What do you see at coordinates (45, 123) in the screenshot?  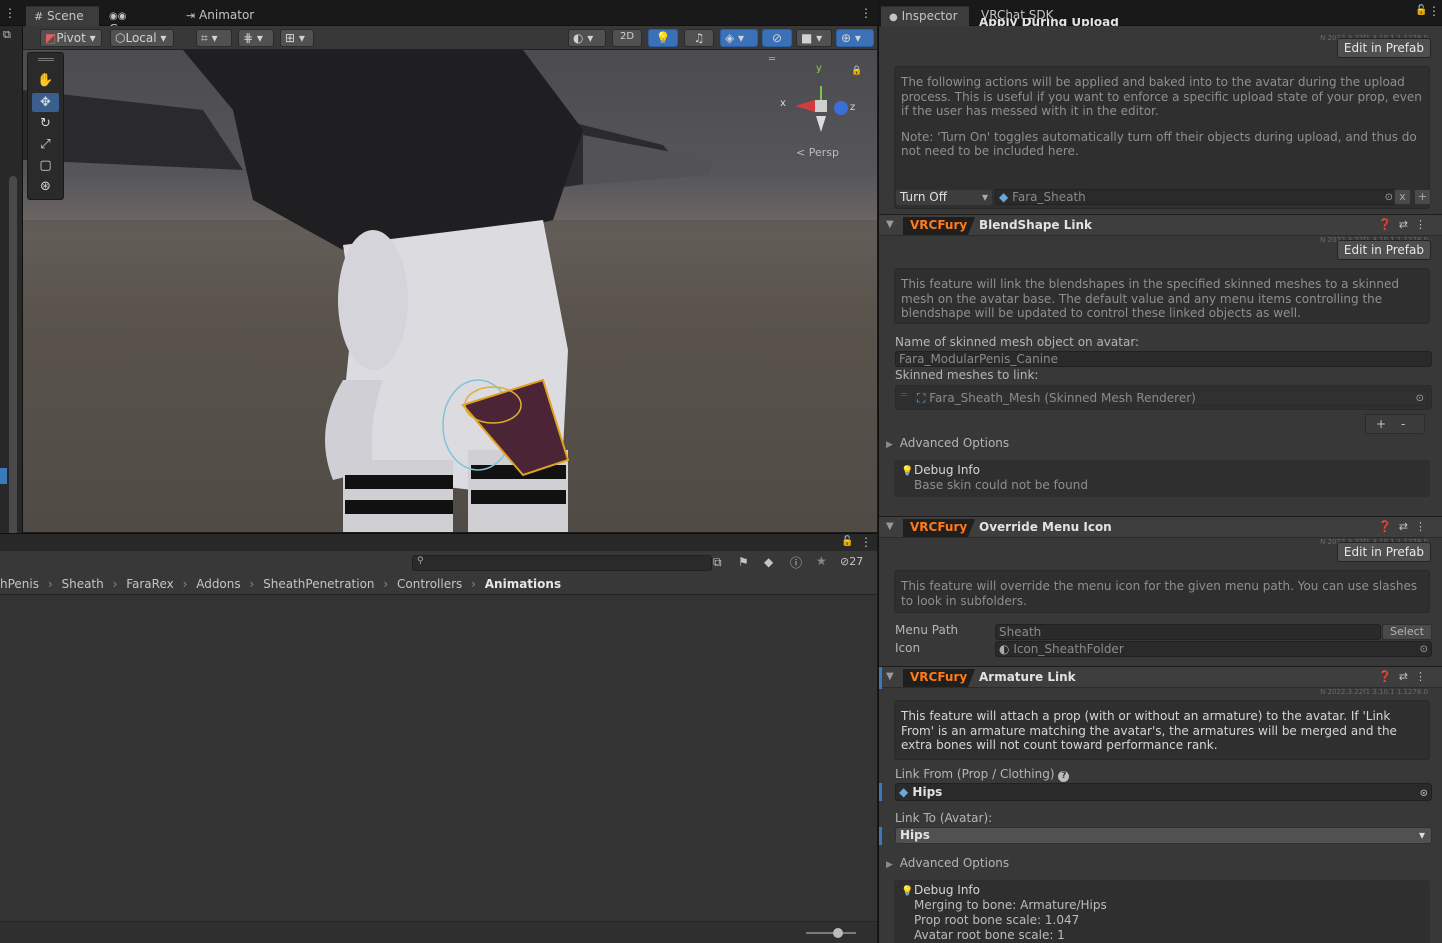 I see `rotate-tool: ↻` at bounding box center [45, 123].